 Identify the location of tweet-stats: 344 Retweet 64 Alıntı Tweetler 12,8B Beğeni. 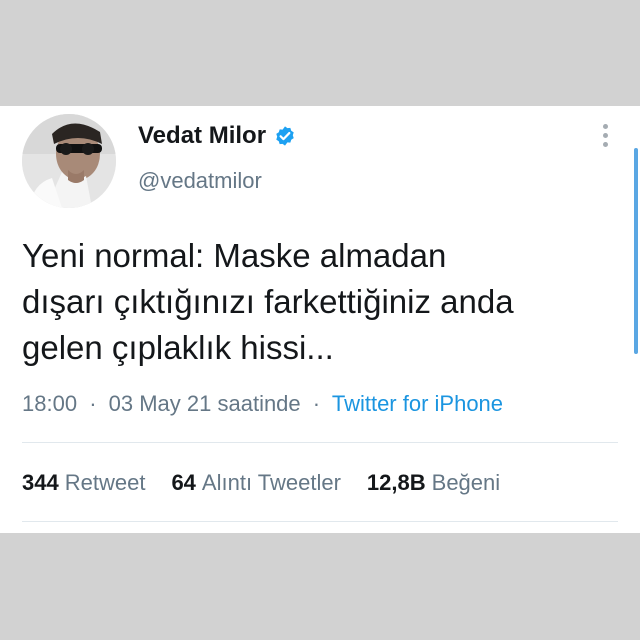
(274, 483).